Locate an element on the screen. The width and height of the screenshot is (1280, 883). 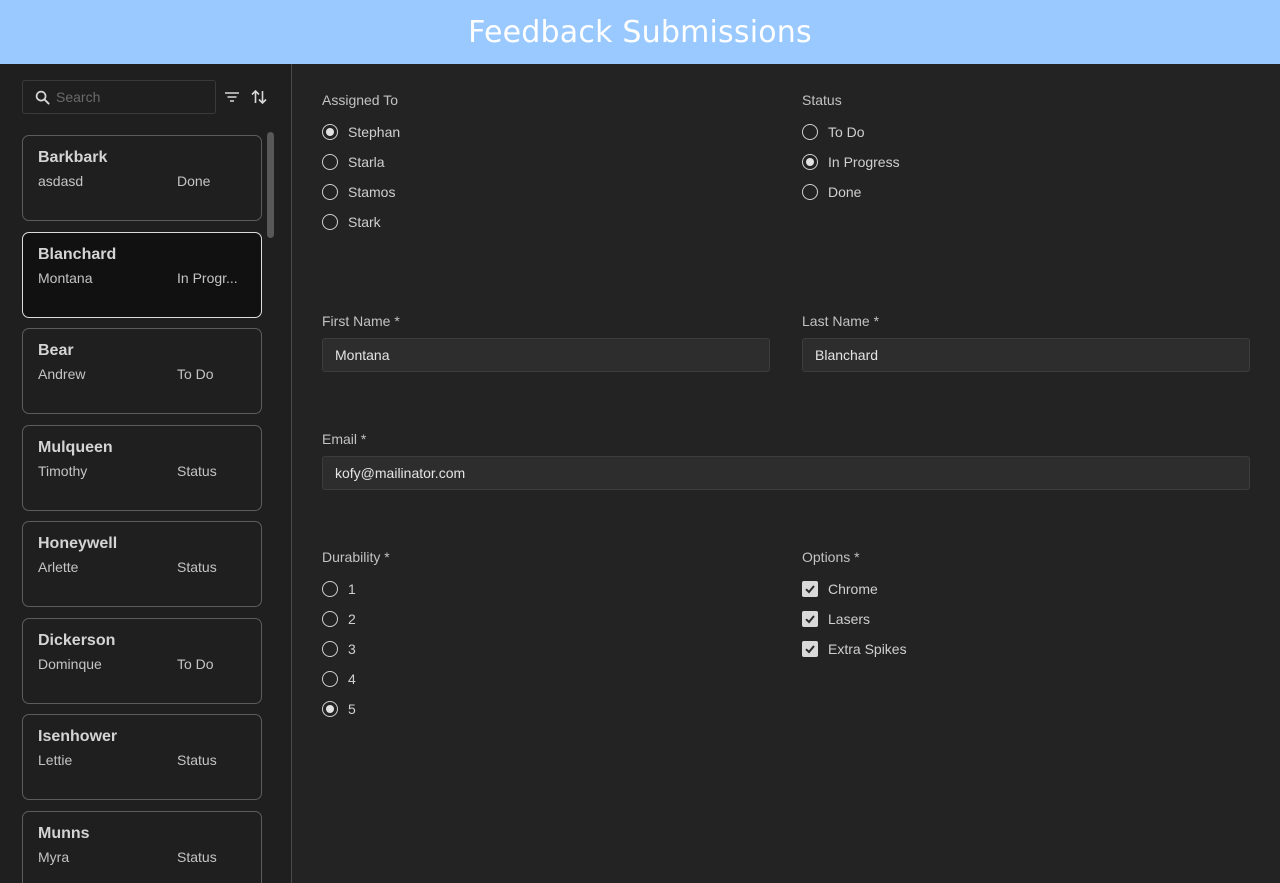
submission-card: Barkbark asdasd Done is located at coordinates (142, 178).